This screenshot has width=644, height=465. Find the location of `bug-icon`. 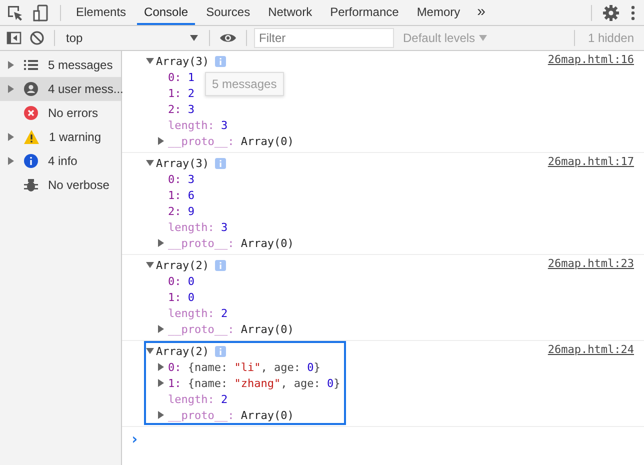

bug-icon is located at coordinates (31, 185).